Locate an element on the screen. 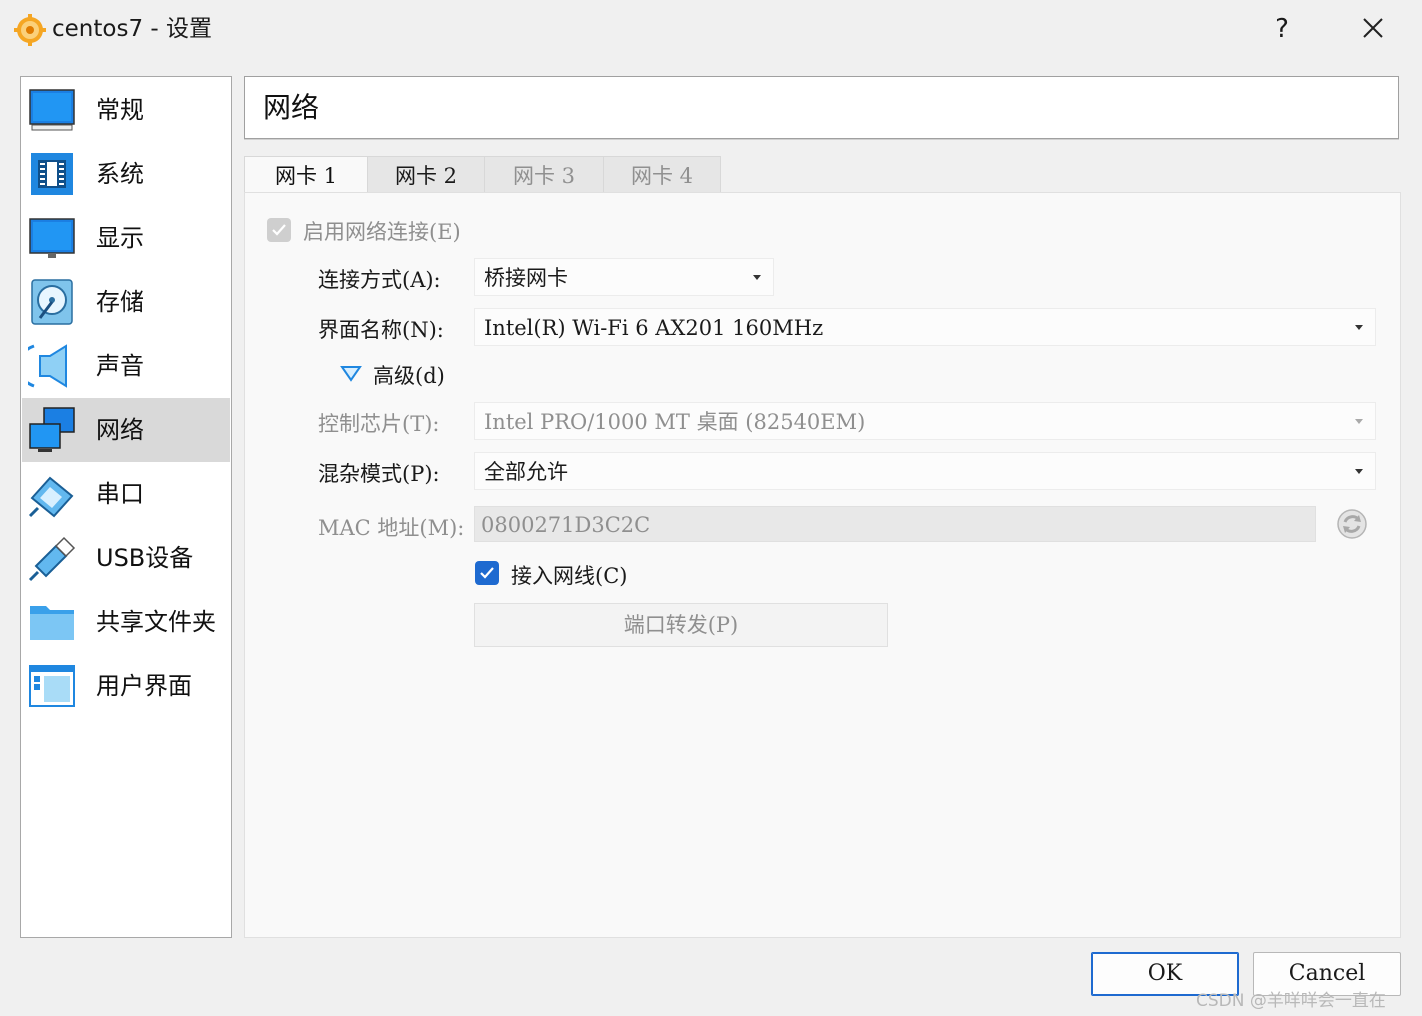 Image resolution: width=1422 pixels, height=1016 pixels. port-forwarding-button: 端口转发(P) is located at coordinates (681, 625).